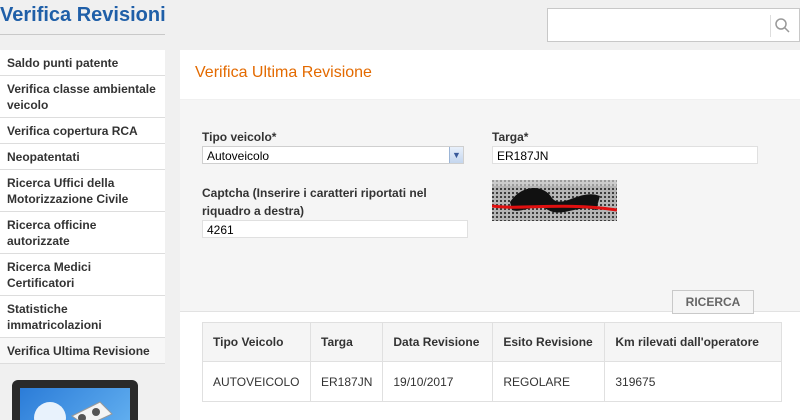 Image resolution: width=800 pixels, height=420 pixels. Describe the element at coordinates (400, 24) in the screenshot. I see `header: Verifica Revisioni` at that location.